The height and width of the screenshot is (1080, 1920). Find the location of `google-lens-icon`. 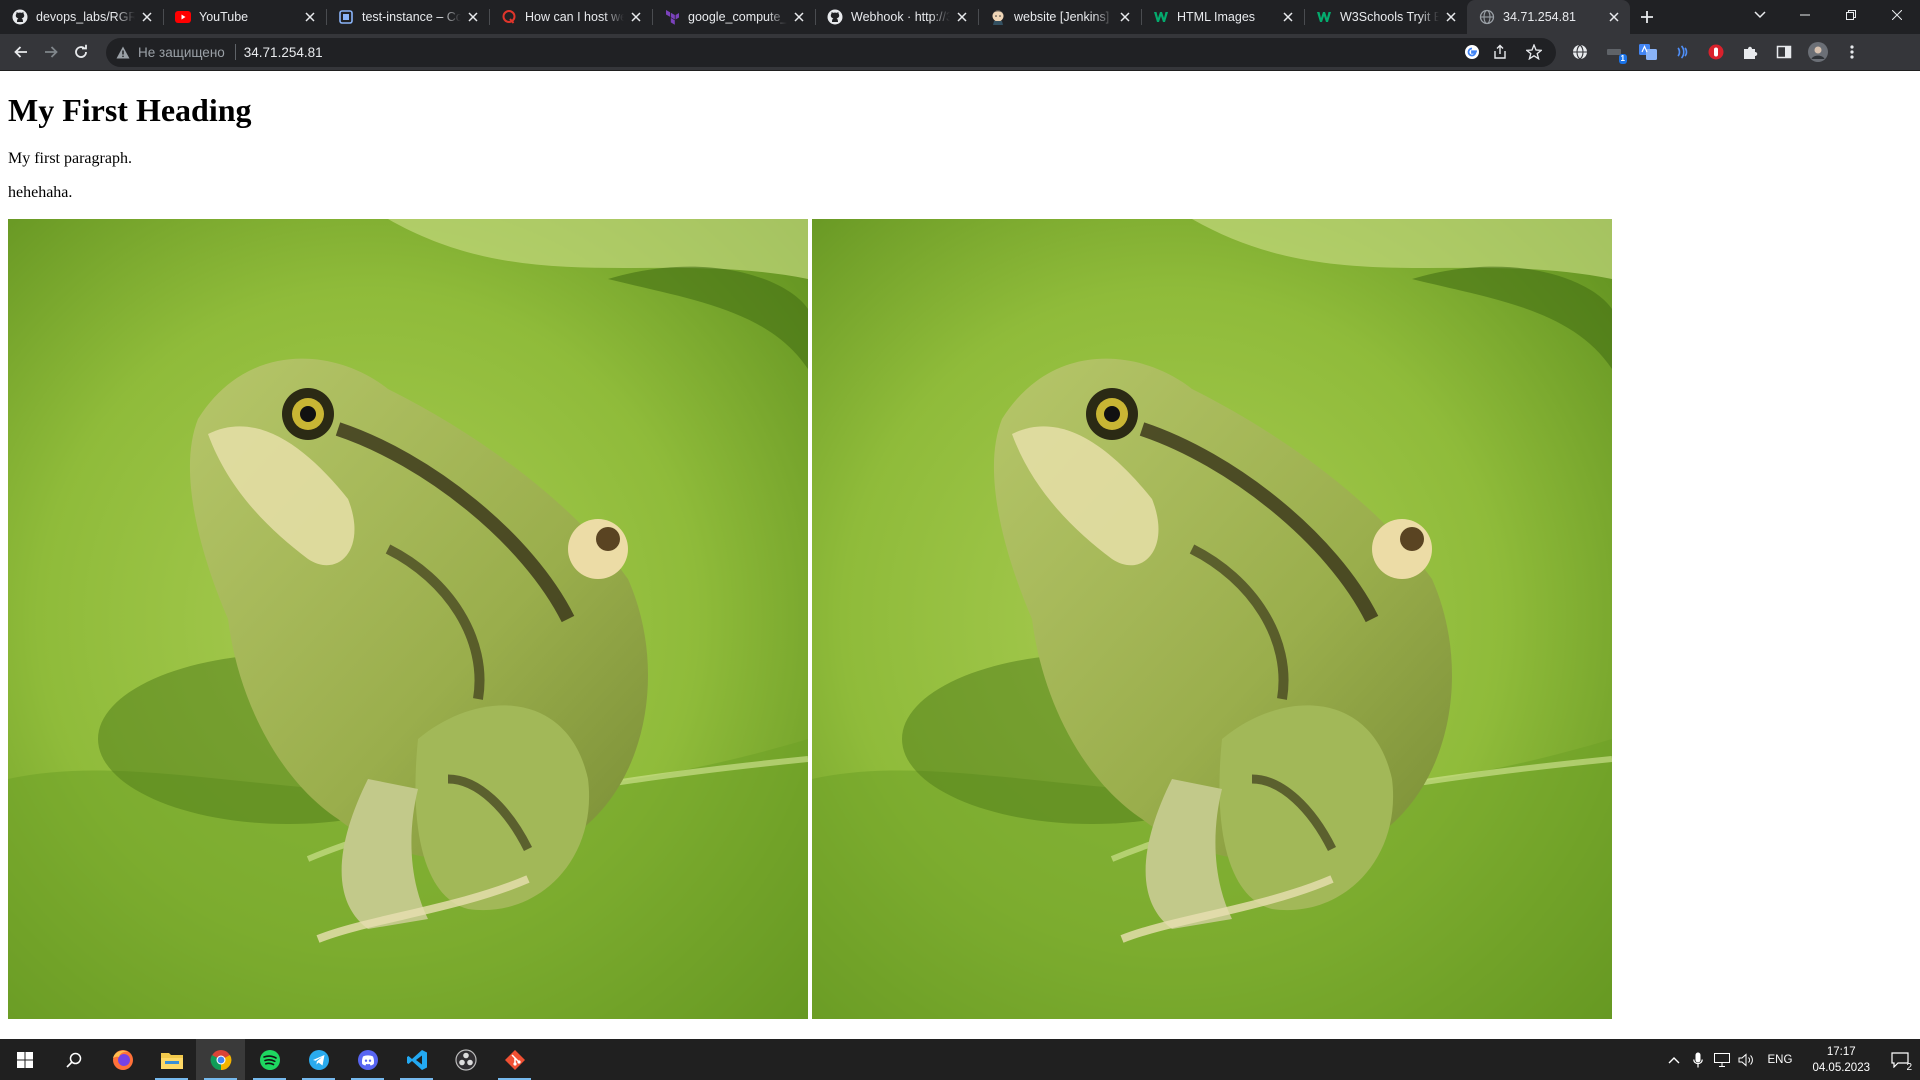

google-lens-icon is located at coordinates (1472, 52).